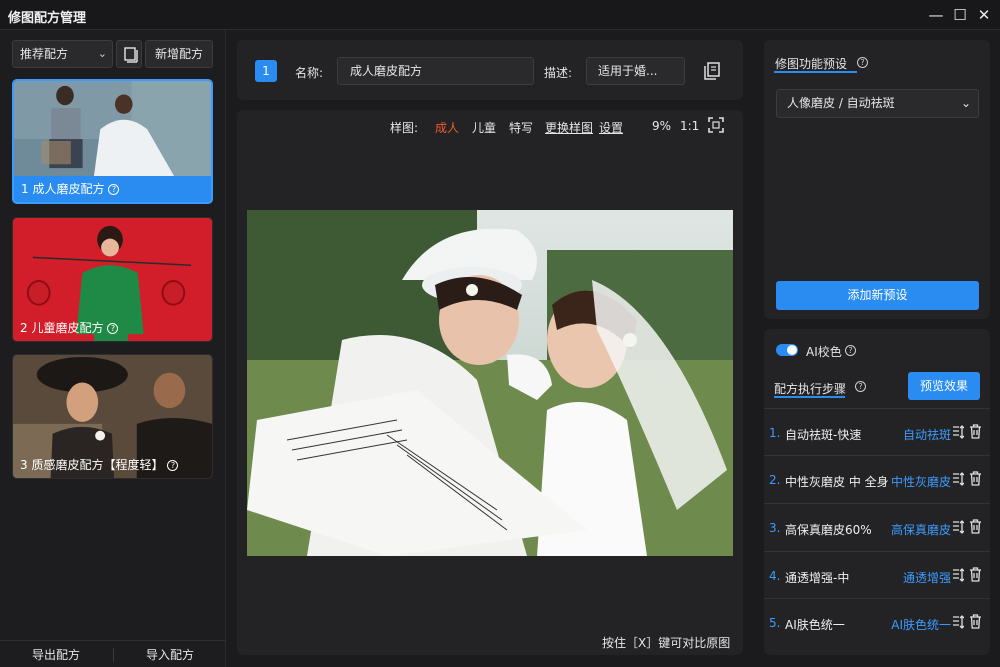  What do you see at coordinates (877, 621) in the screenshot?
I see `step-row: 5. AI肤色统一 AI肤色统一` at bounding box center [877, 621].